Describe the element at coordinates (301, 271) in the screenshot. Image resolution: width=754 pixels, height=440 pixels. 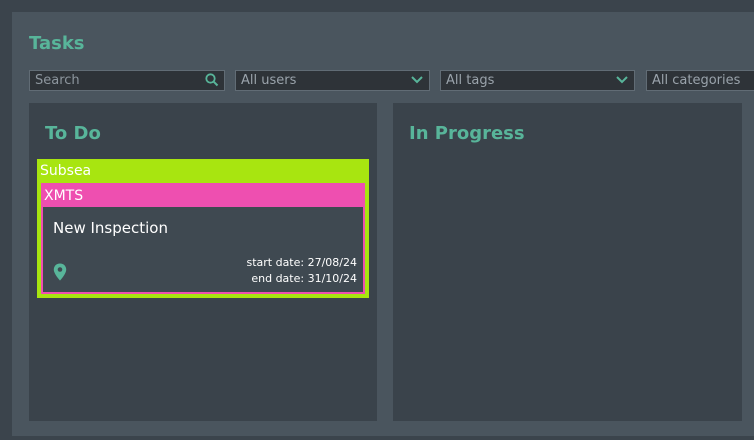
I see `card-dates: start date: 27/08/24 end date: 31/10/24` at that location.